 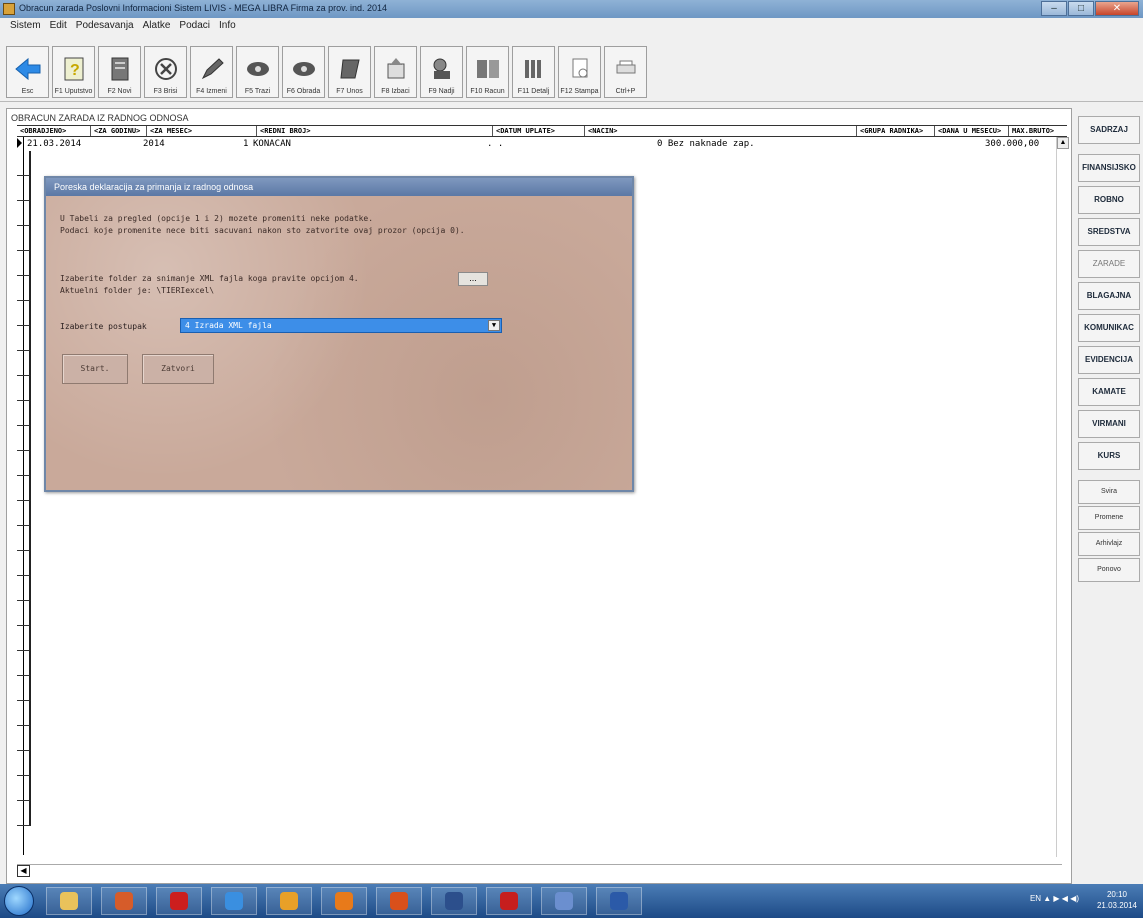 I want to click on ctrl-p-button: Ctrl+P, so click(x=625, y=72).